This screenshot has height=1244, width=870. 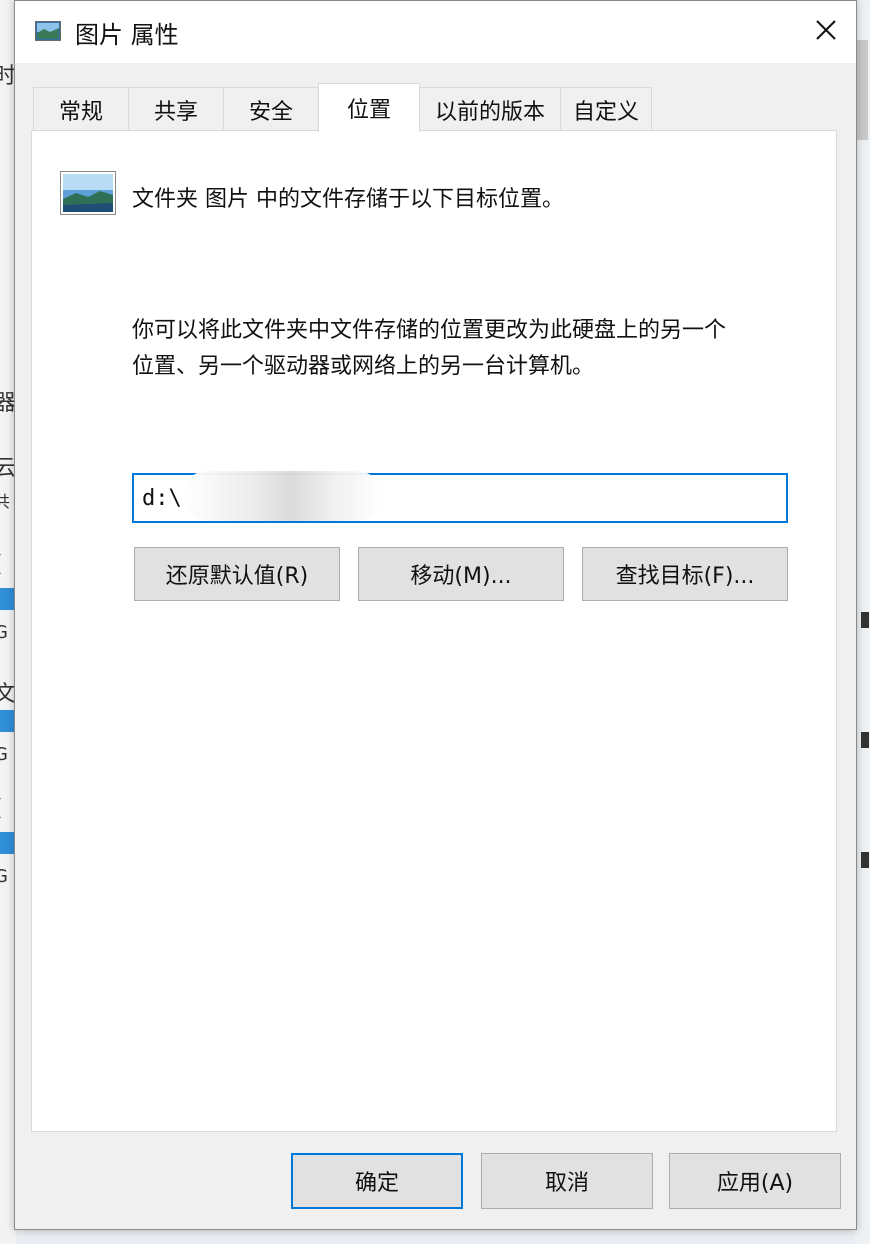 I want to click on restore-default-button: 还原默认值(R), so click(x=237, y=574).